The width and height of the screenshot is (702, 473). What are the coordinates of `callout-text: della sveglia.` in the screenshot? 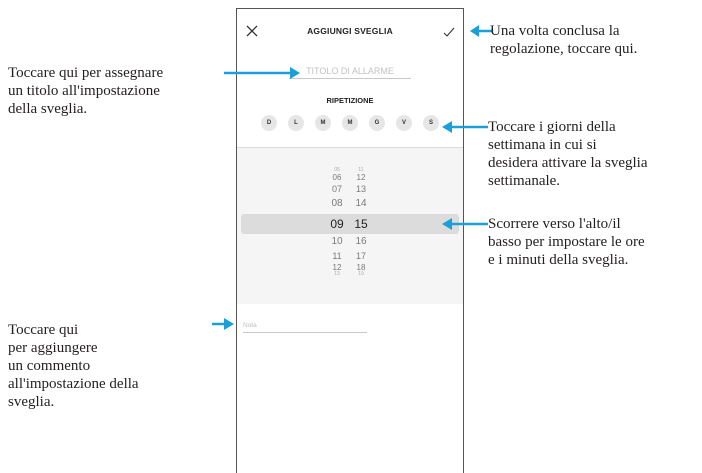 It's located at (48, 109).